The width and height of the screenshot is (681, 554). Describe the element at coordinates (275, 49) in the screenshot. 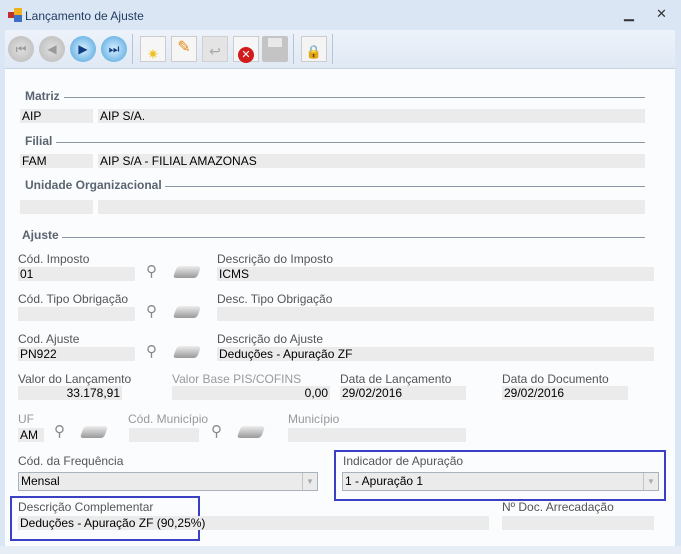

I see `save-disk-icon` at that location.